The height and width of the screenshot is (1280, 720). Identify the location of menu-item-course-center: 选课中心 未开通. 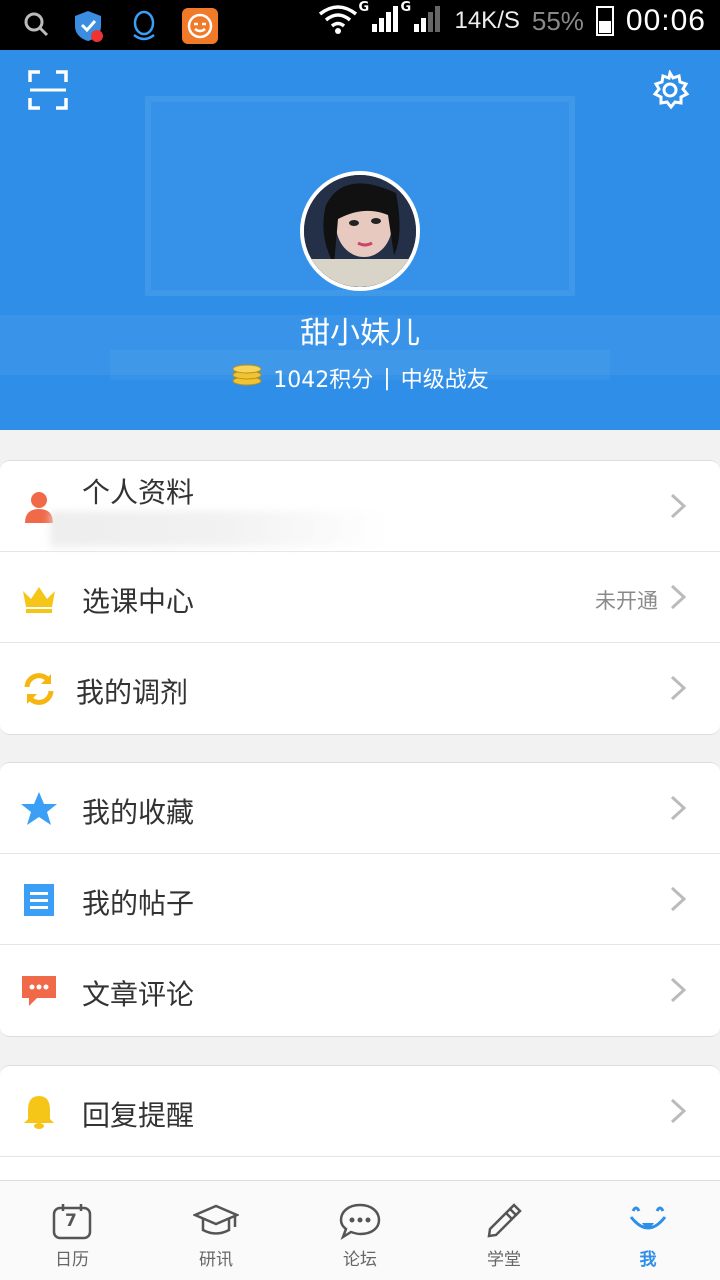
(360, 597).